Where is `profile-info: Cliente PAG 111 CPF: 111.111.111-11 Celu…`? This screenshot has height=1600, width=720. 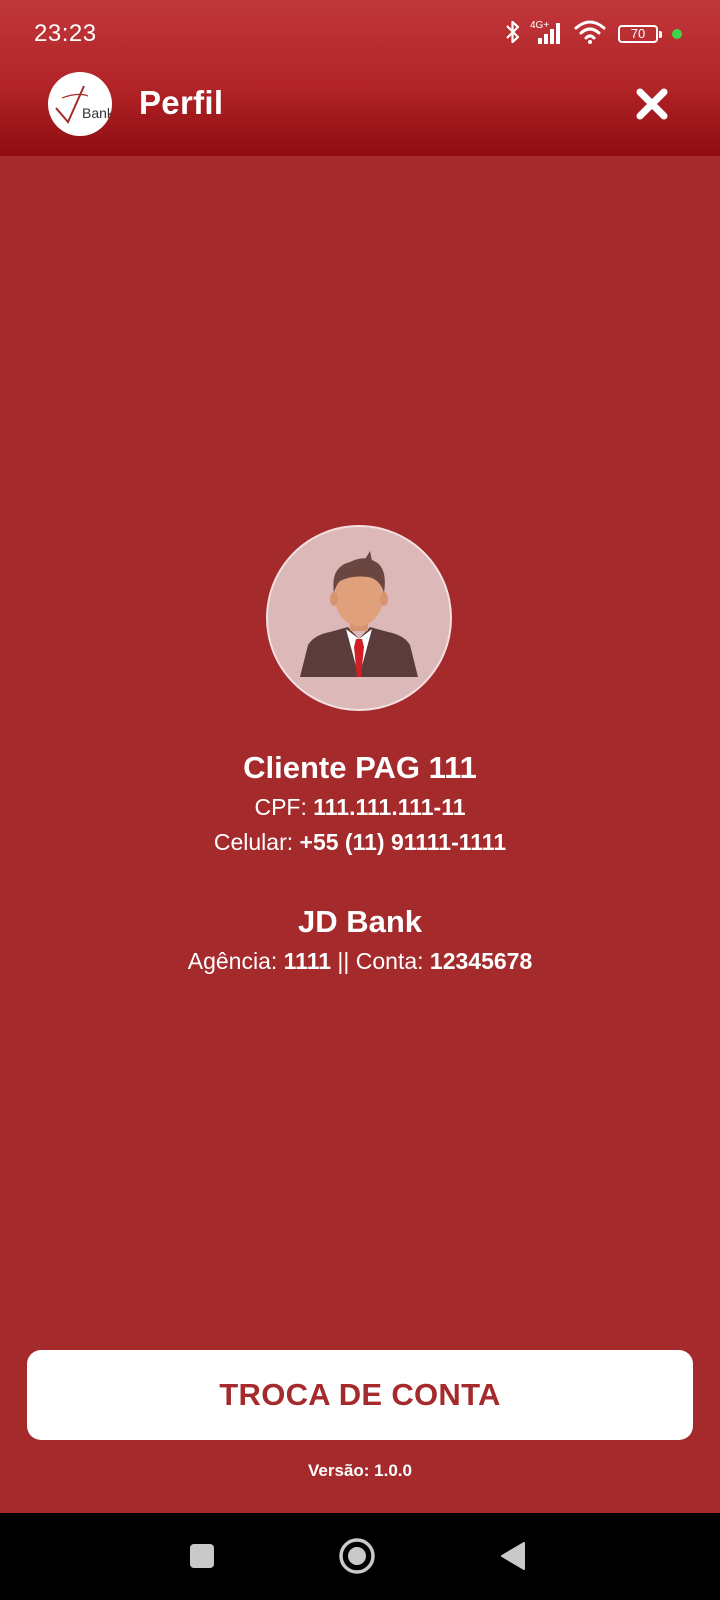 profile-info: Cliente PAG 111 CPF: 111.111.111-11 Celu… is located at coordinates (360, 803).